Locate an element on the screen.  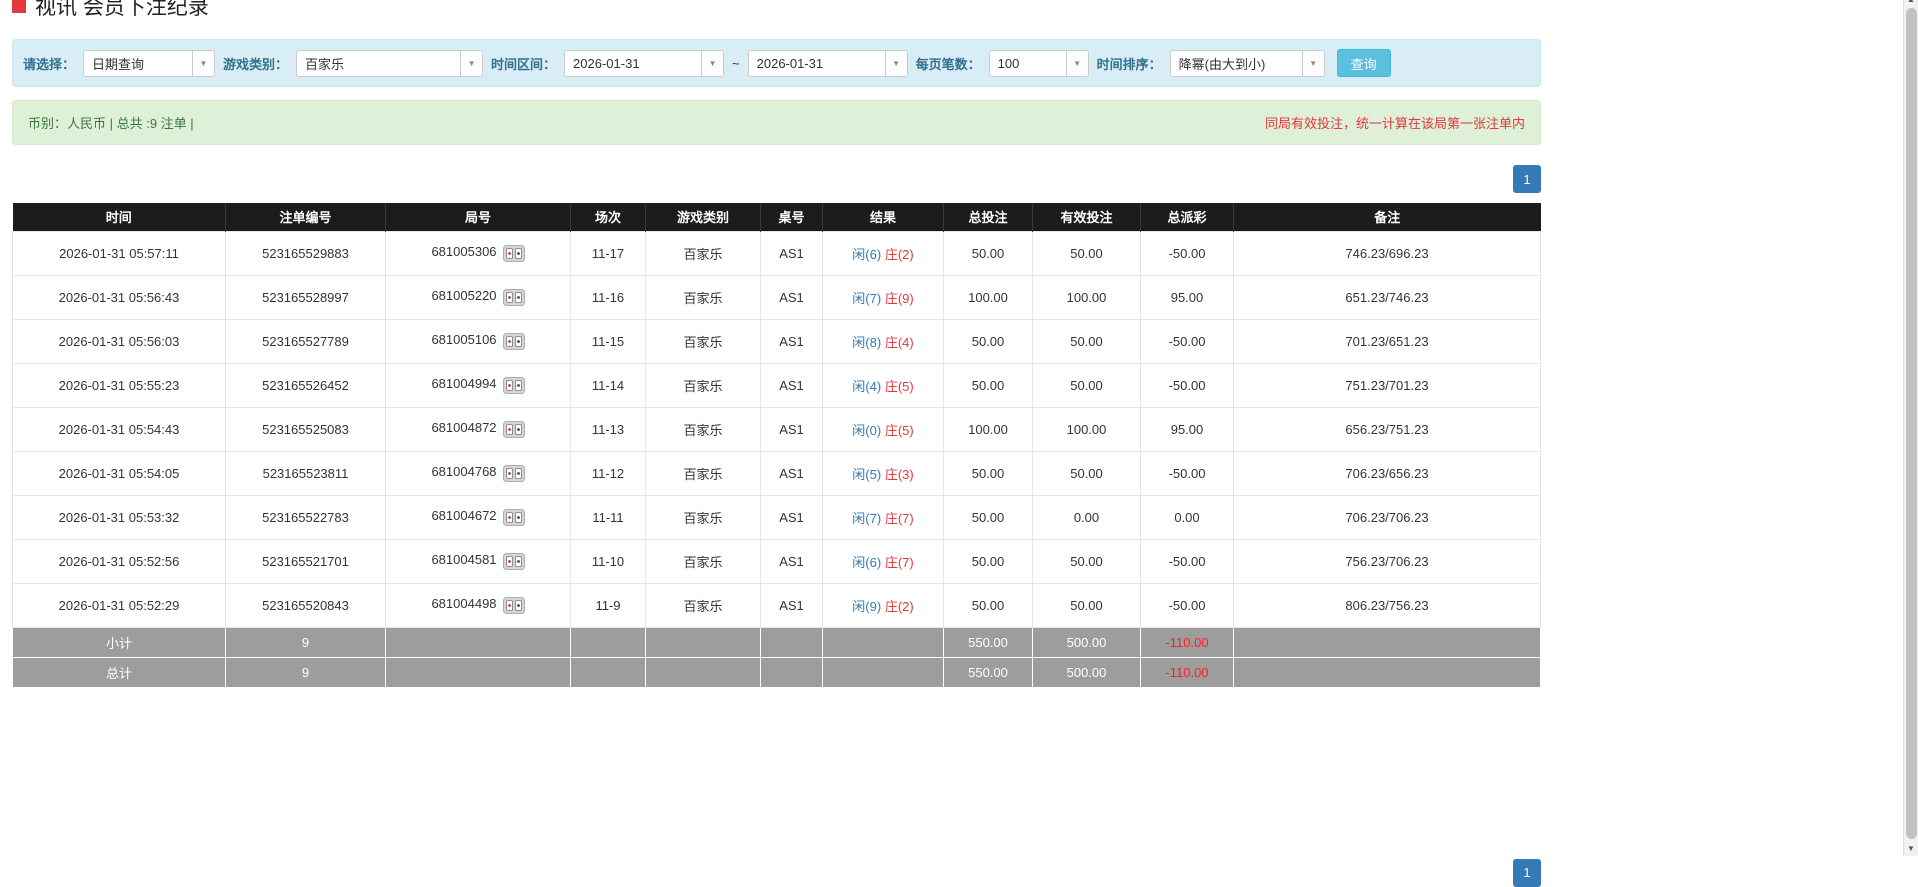
time-range-label: 时间区间： is located at coordinates (524, 64).